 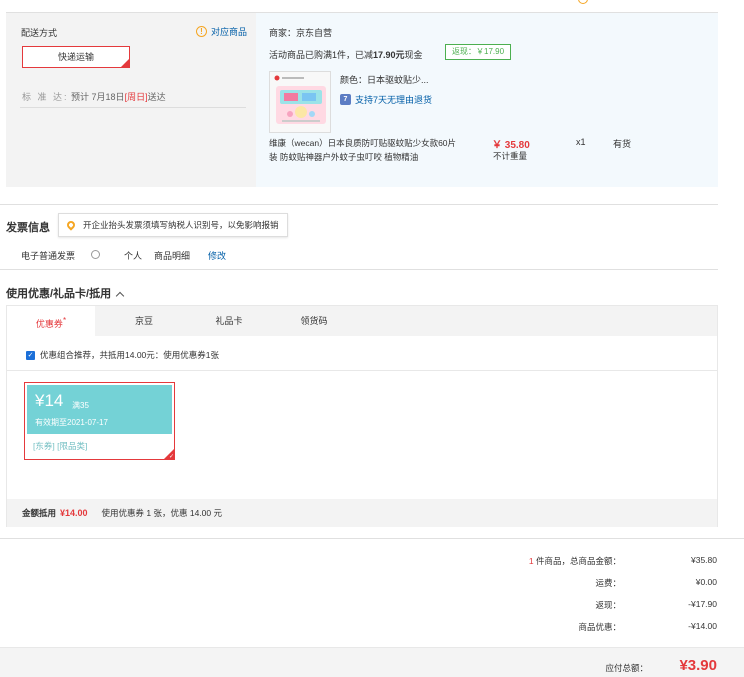 What do you see at coordinates (314, 321) in the screenshot?
I see `tab-redeem-code: 领货码` at bounding box center [314, 321].